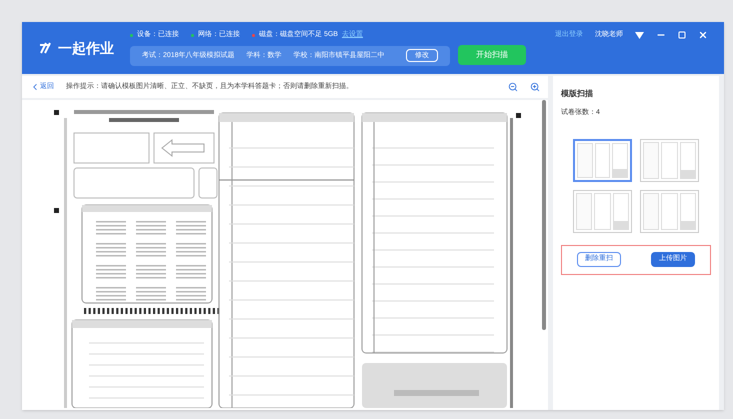 Image resolution: width=733 pixels, height=419 pixels. I want to click on maximize-icon, so click(682, 35).